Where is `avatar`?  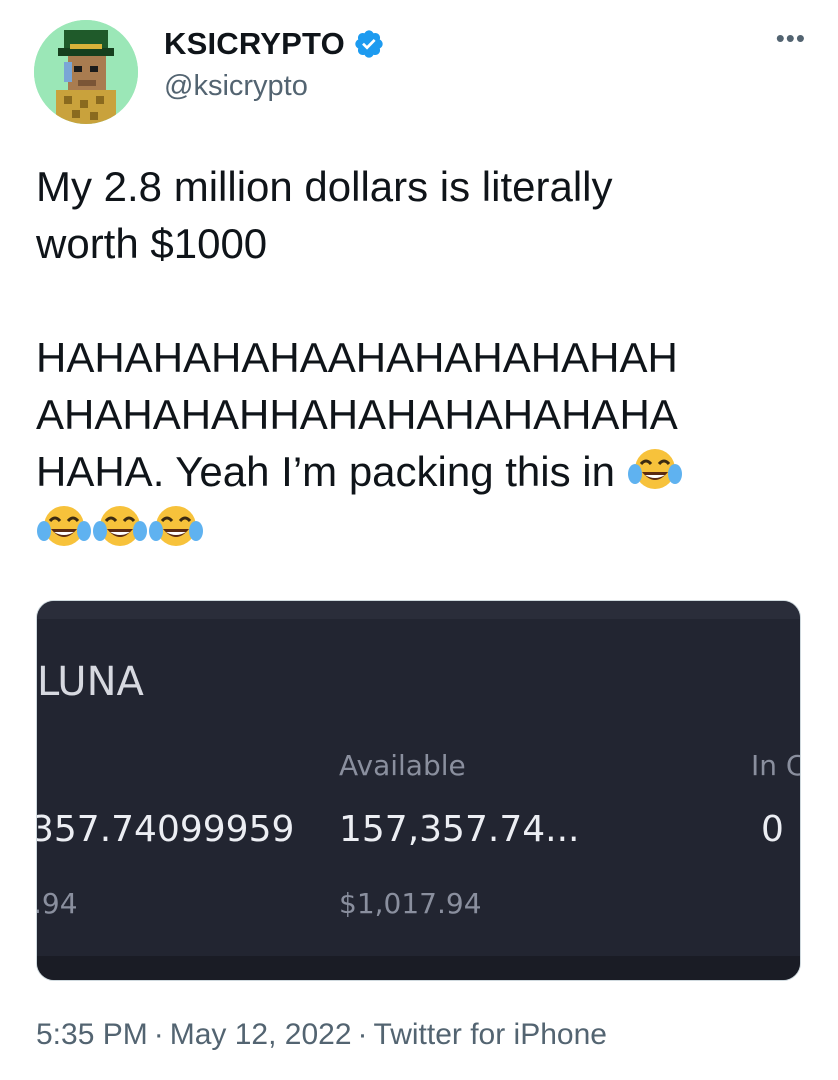
avatar is located at coordinates (86, 72).